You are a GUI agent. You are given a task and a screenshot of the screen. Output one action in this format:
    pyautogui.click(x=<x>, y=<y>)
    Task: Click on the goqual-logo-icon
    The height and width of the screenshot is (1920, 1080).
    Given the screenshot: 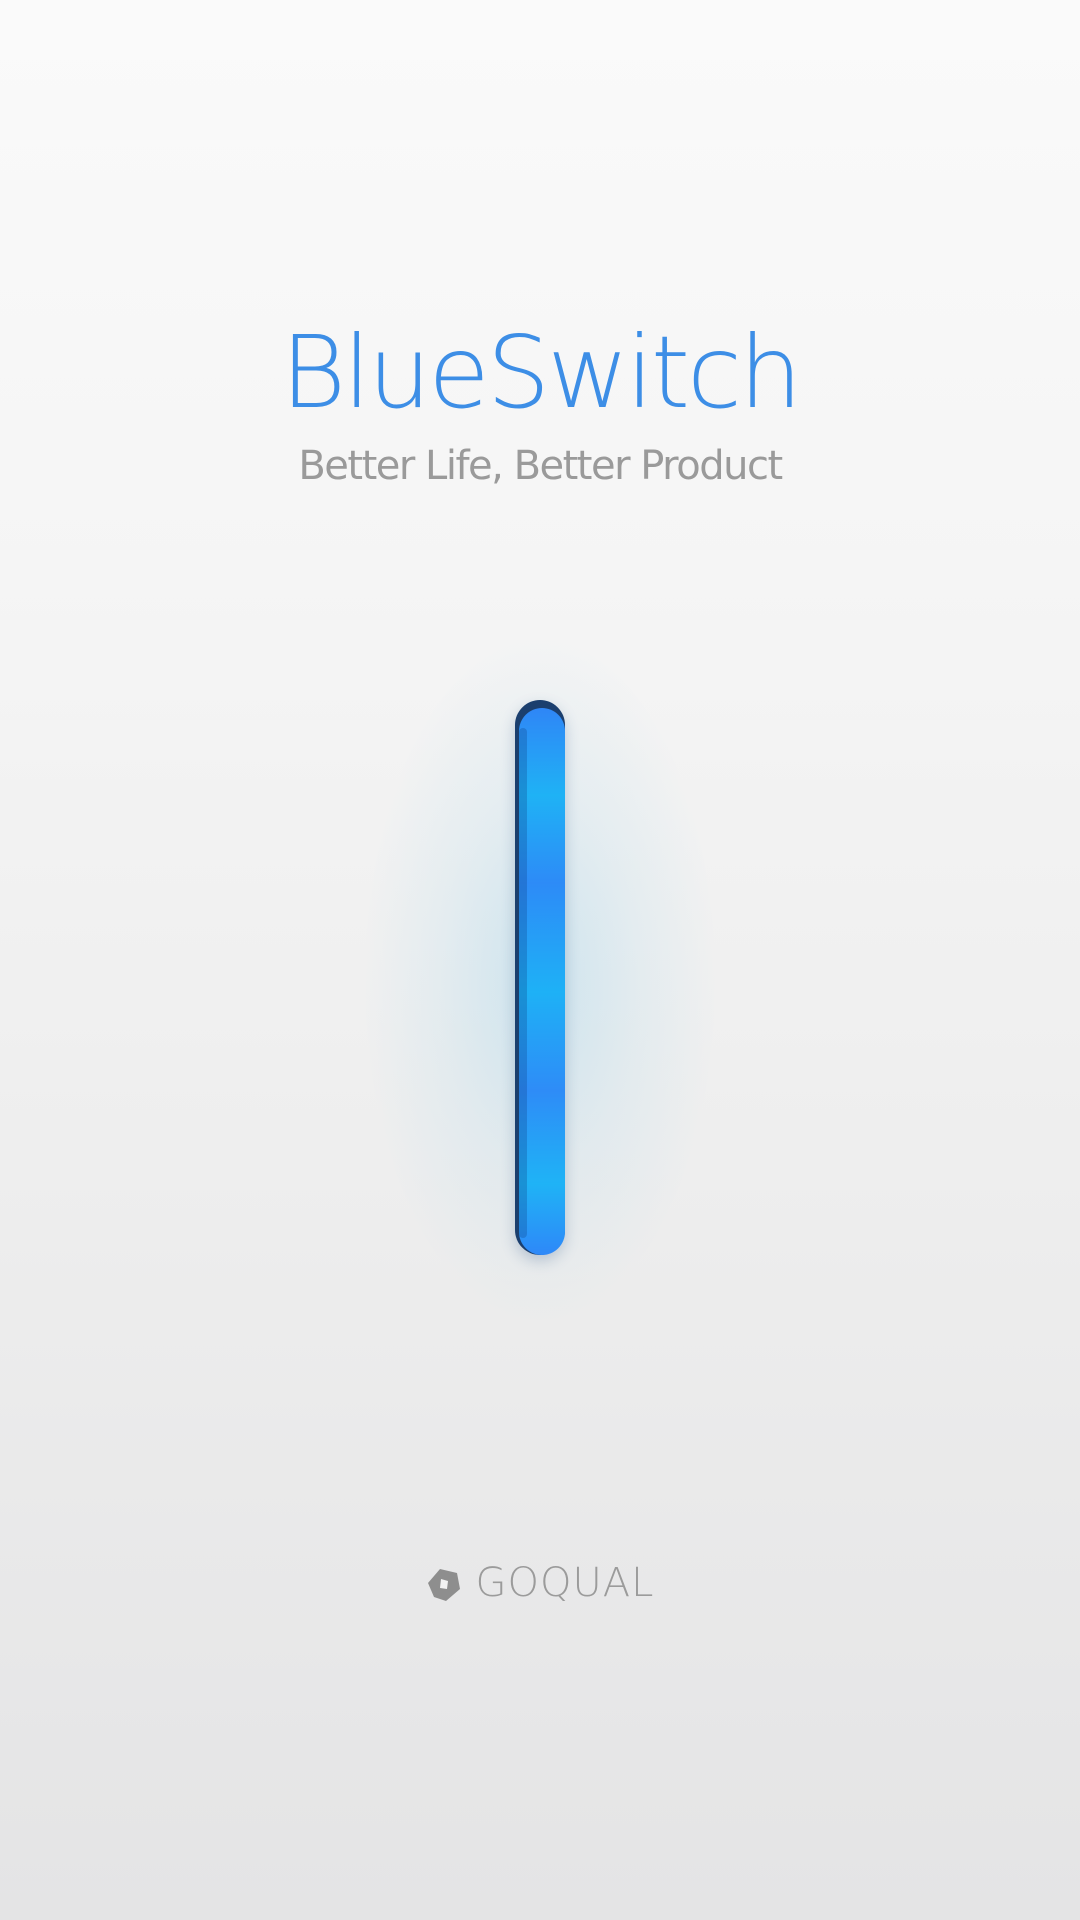 What is the action you would take?
    pyautogui.click(x=443, y=1585)
    